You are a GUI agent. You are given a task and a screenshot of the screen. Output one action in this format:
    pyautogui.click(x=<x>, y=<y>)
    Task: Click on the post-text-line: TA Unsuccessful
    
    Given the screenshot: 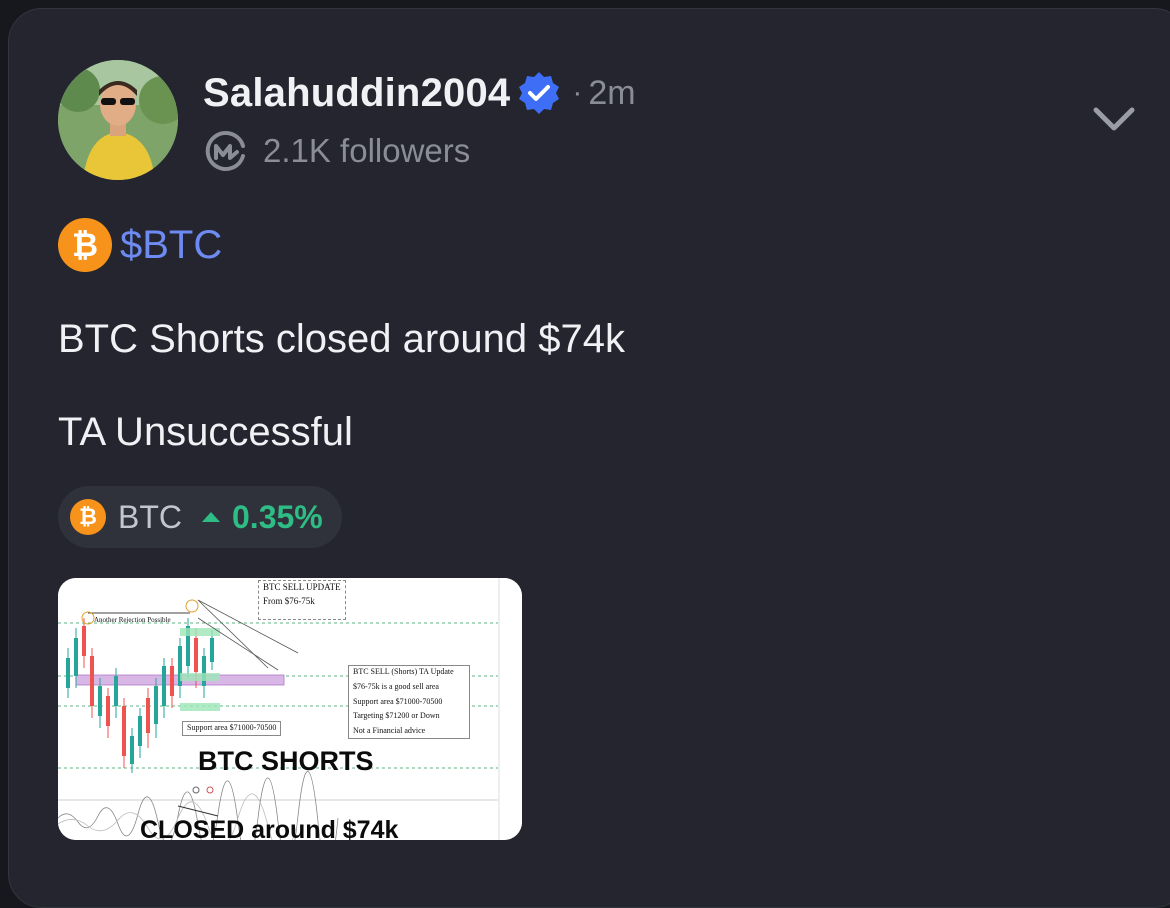 What is the action you would take?
    pyautogui.click(x=205, y=432)
    